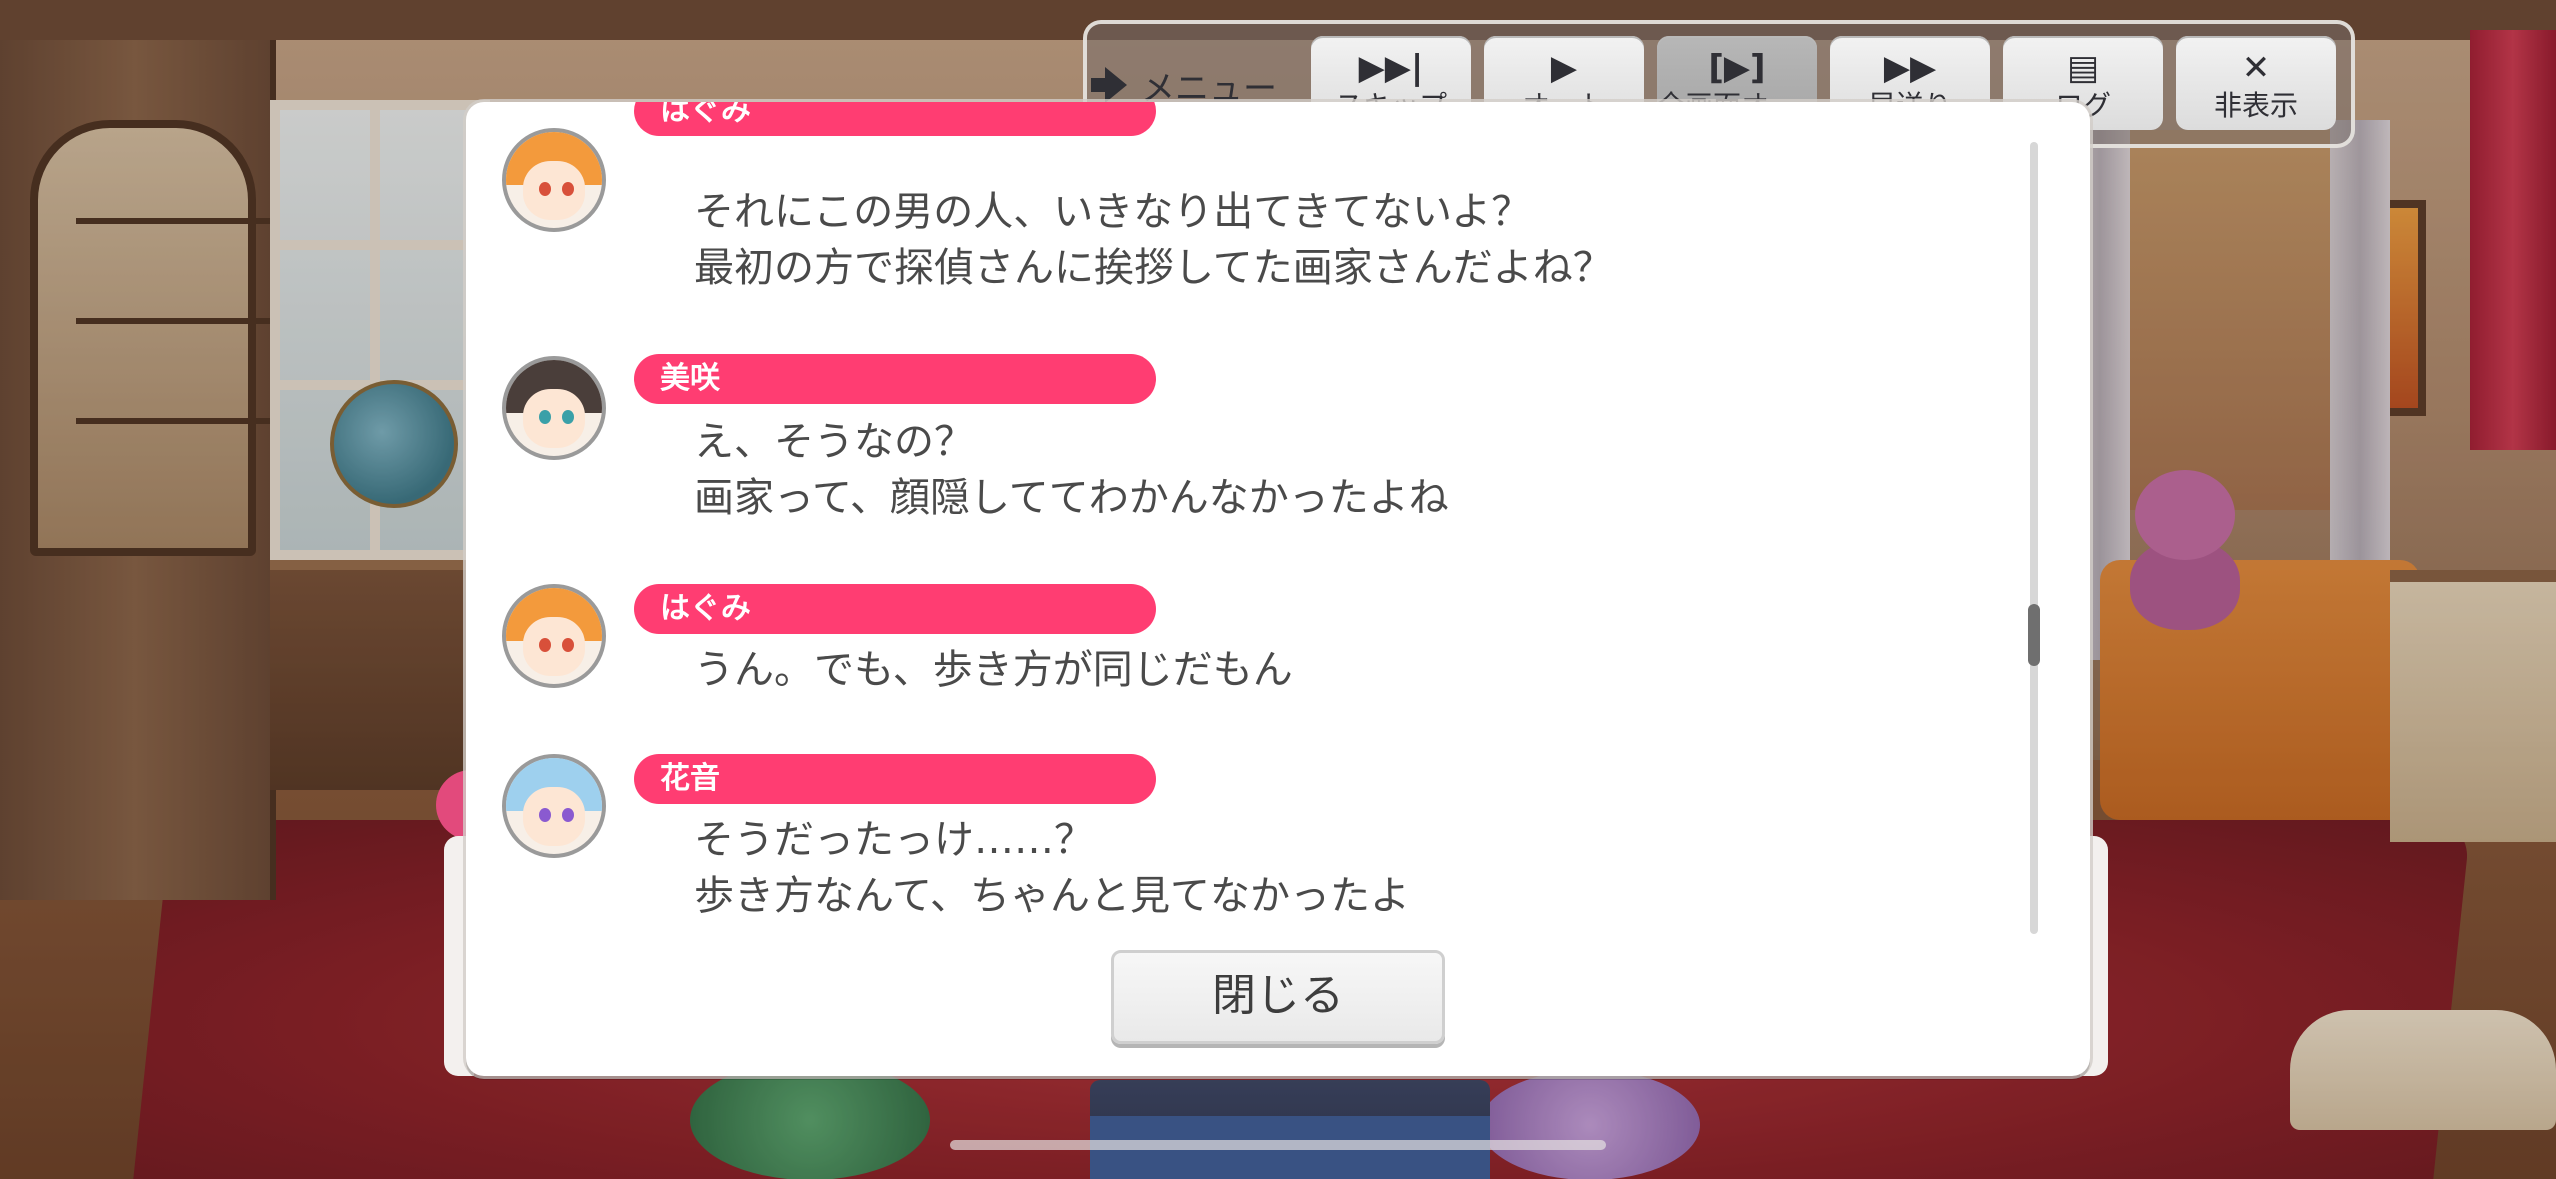 This screenshot has width=2556, height=1179. Describe the element at coordinates (993, 670) in the screenshot. I see `dialogue-line: うん。でも、歩き方が同じだもん` at that location.